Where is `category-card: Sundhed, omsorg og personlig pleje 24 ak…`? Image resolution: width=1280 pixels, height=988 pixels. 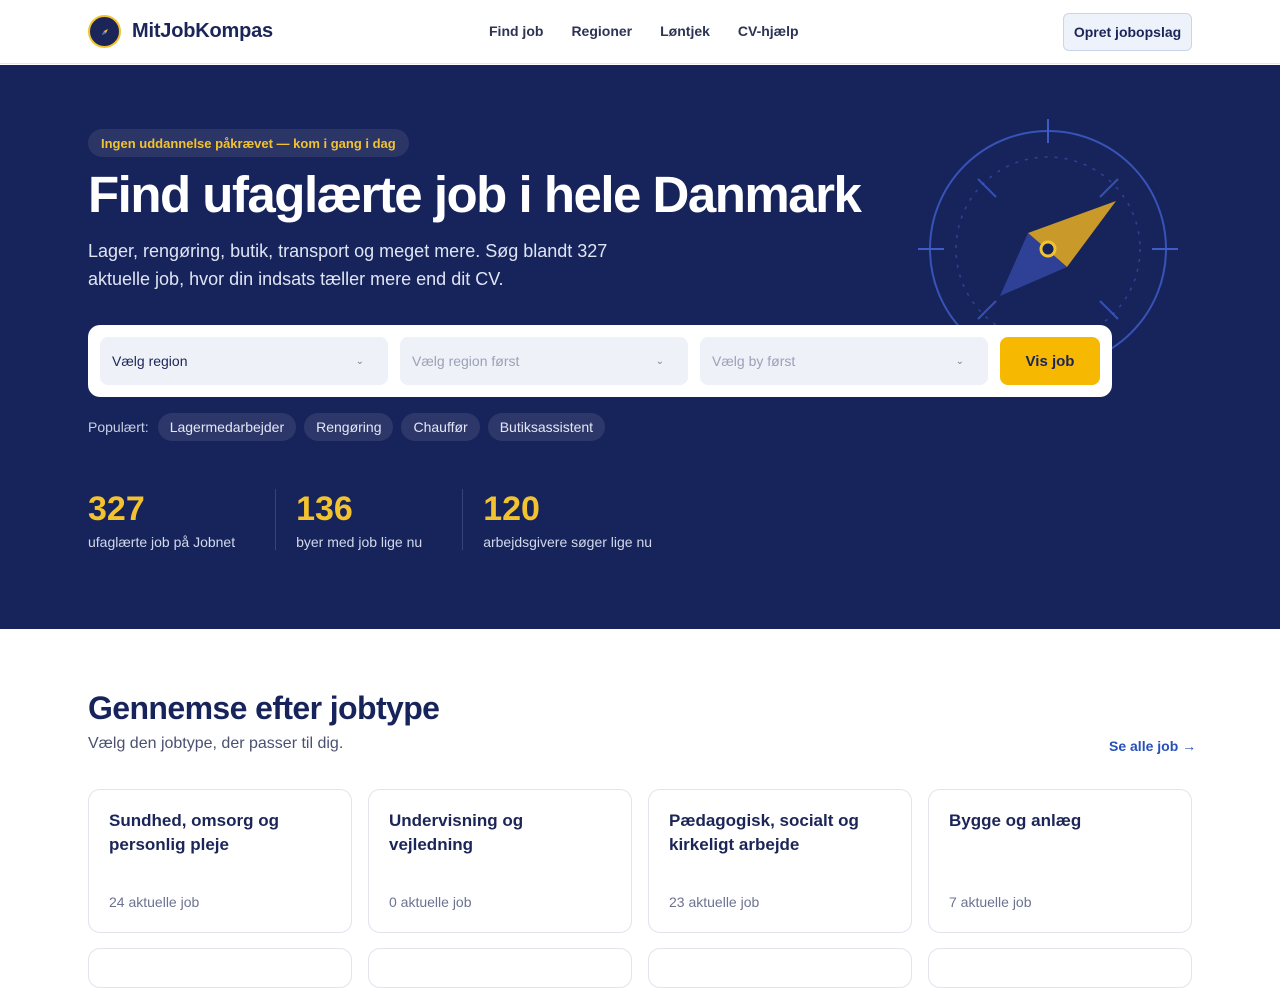 category-card: Sundhed, omsorg og personlig pleje 24 ak… is located at coordinates (220, 861).